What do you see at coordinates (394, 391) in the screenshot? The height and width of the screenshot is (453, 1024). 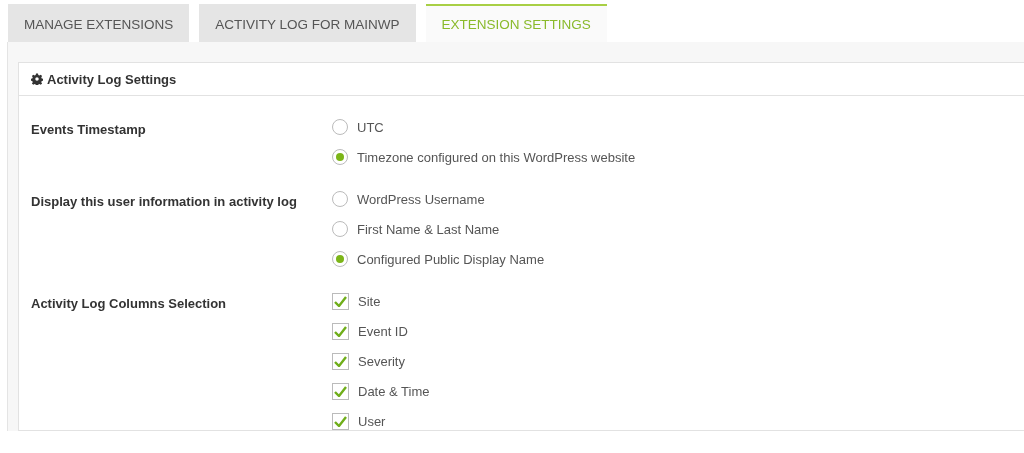 I see `option-label: Date & Time` at bounding box center [394, 391].